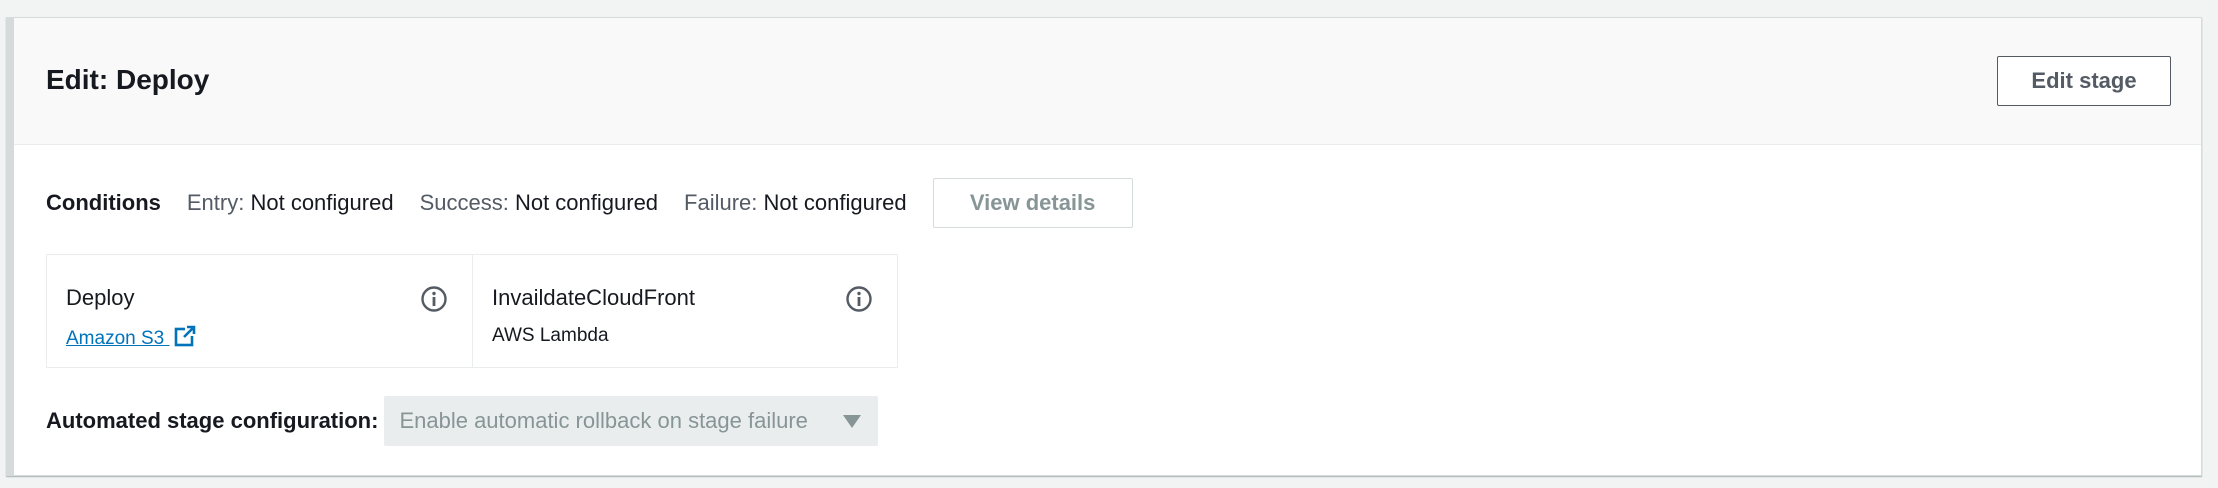  Describe the element at coordinates (586, 202) in the screenshot. I see `condition-success-value: Not configured` at that location.